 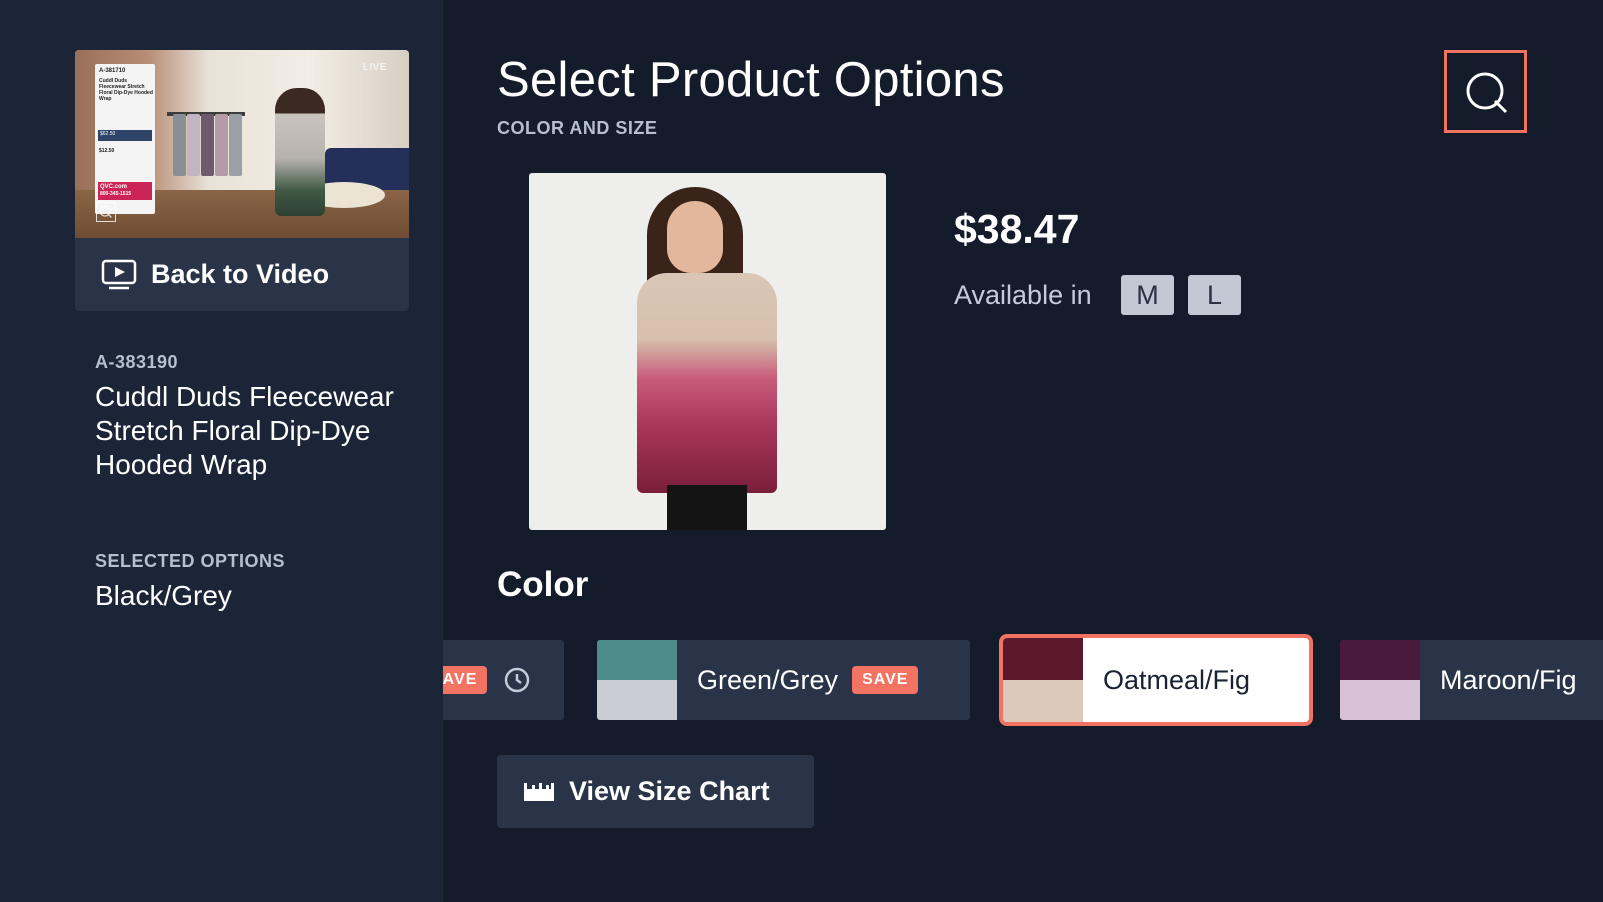 What do you see at coordinates (577, 128) in the screenshot?
I see `page-subtitle: COLOR AND SIZE` at bounding box center [577, 128].